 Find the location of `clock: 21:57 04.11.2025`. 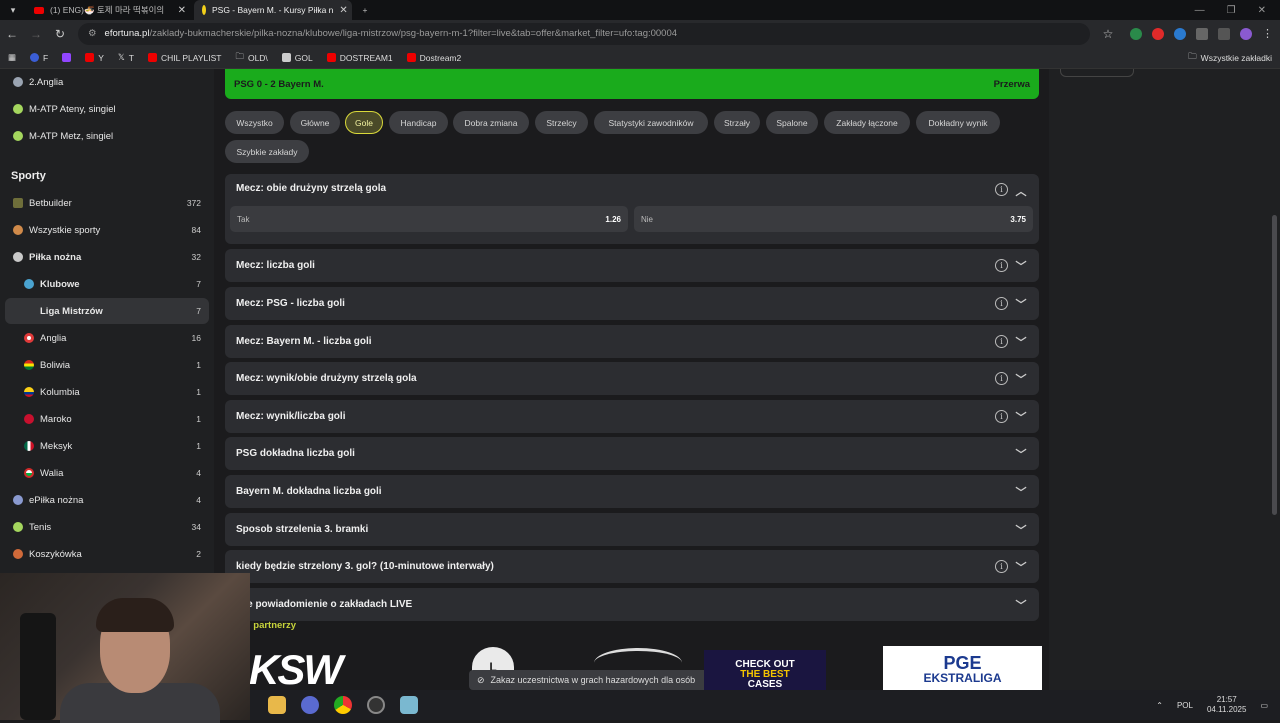

clock: 21:57 04.11.2025 is located at coordinates (1226, 704).